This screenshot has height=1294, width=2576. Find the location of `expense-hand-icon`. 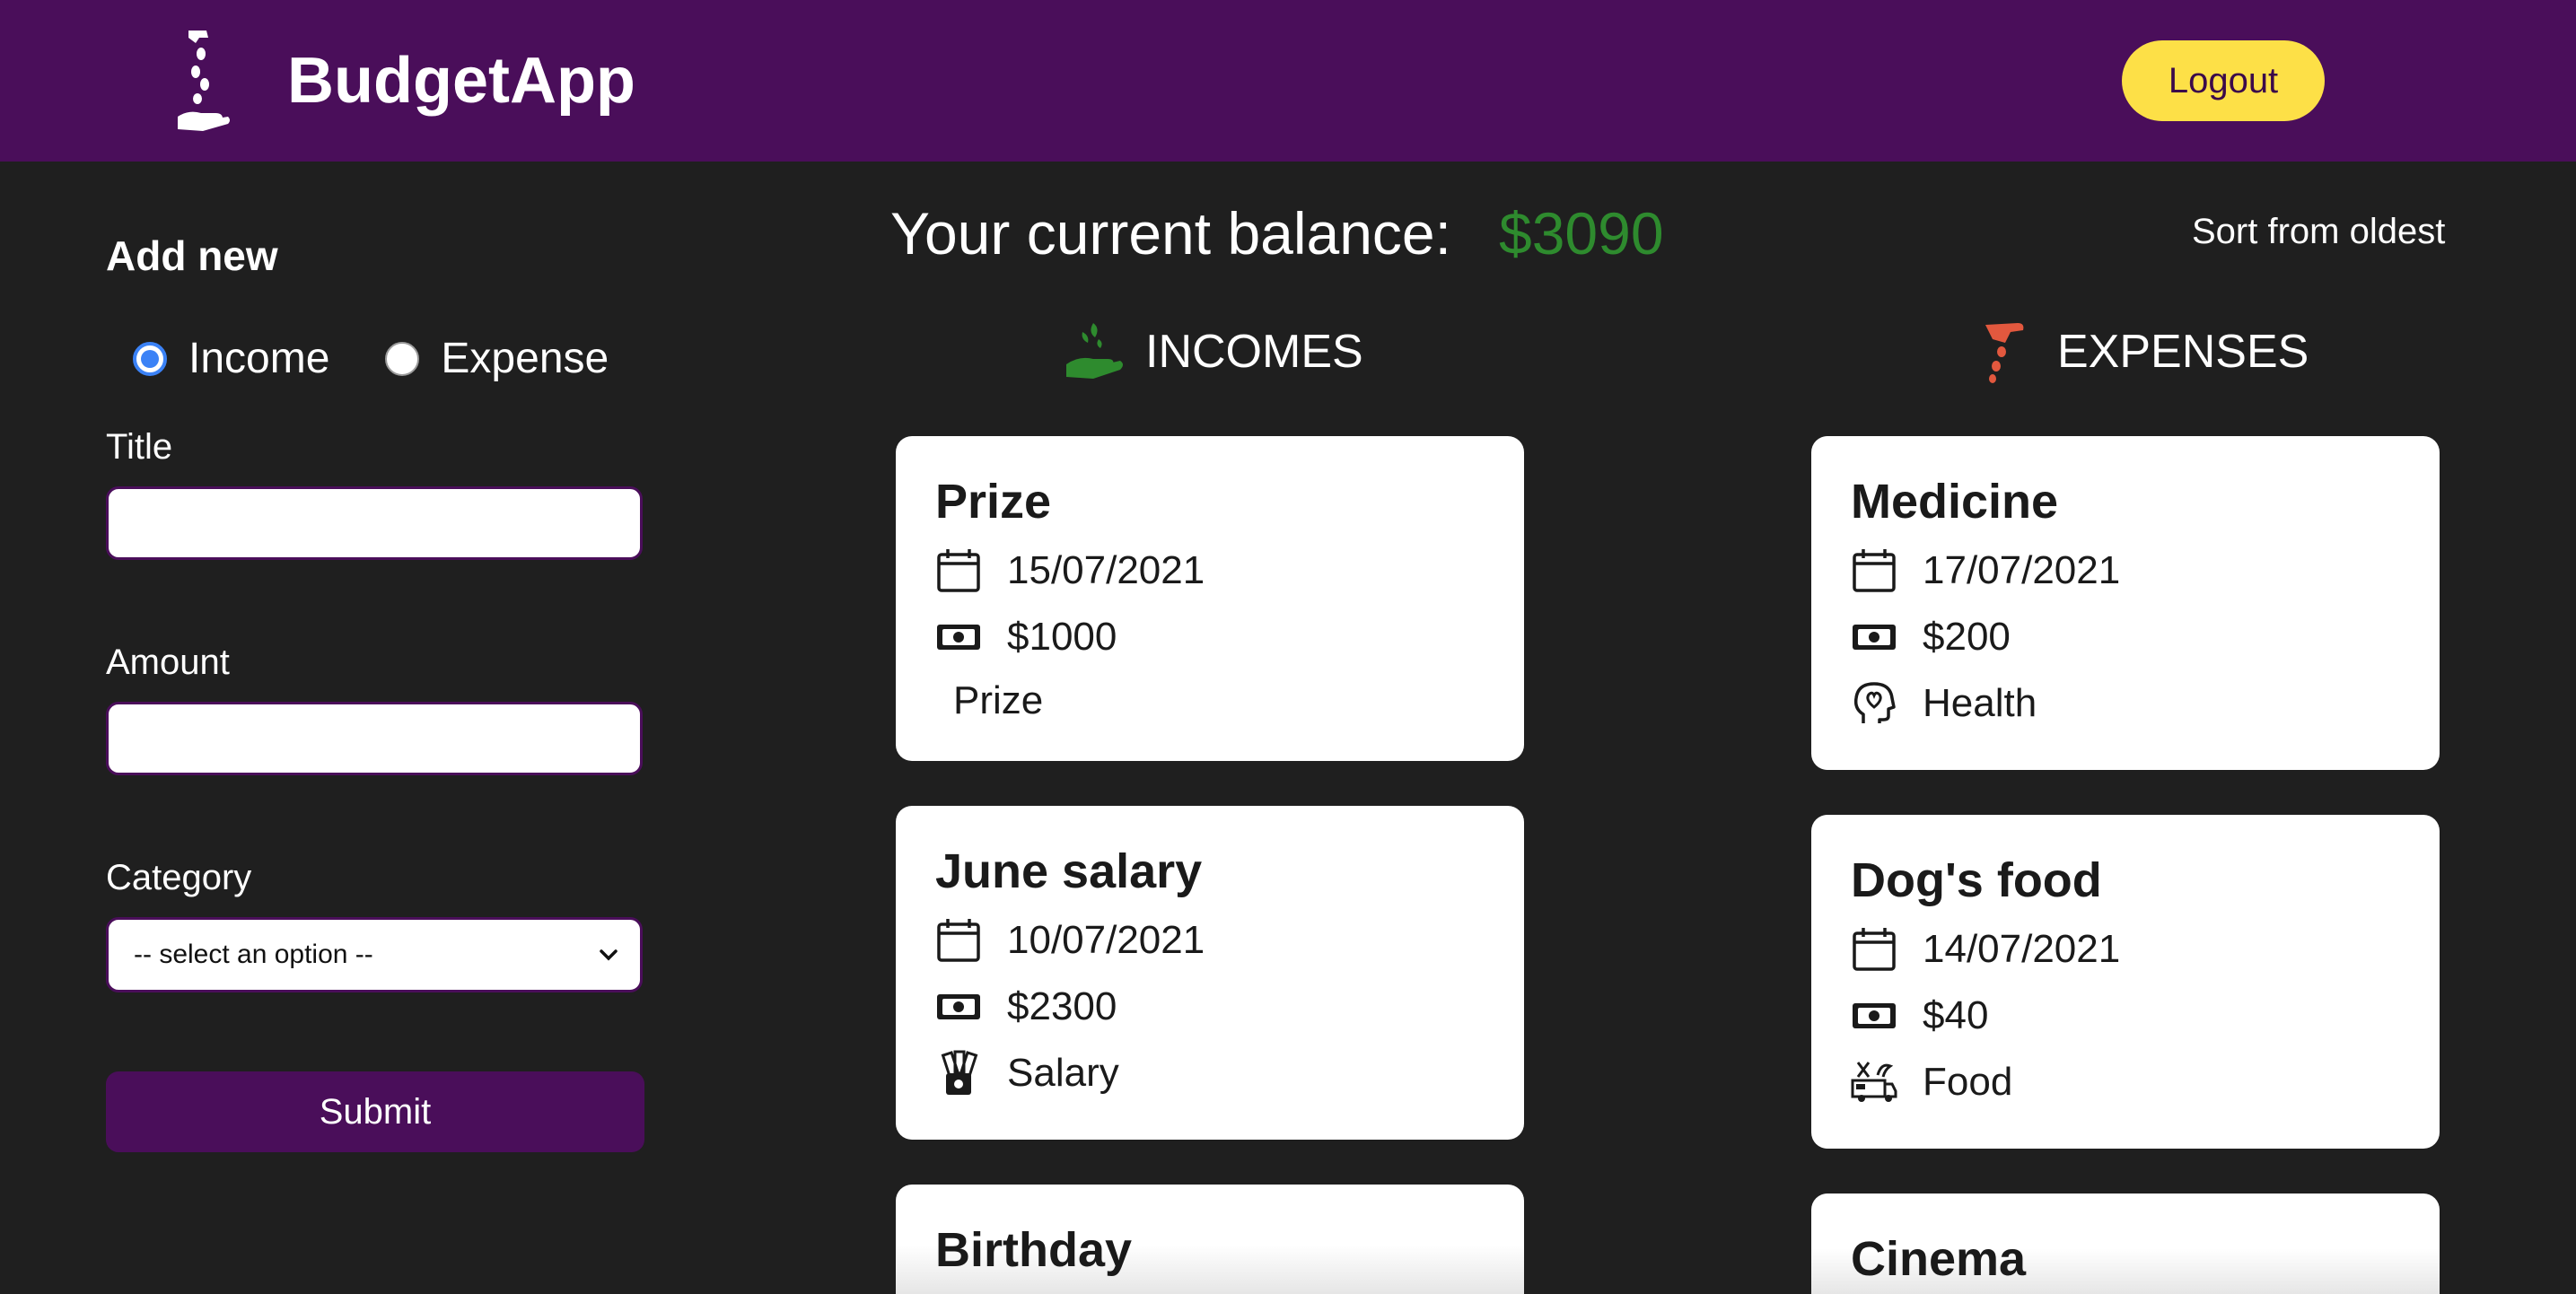

expense-hand-icon is located at coordinates (2004, 353).